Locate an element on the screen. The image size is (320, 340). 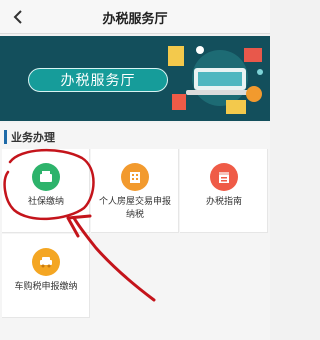
calendar-icon is located at coordinates (224, 177).